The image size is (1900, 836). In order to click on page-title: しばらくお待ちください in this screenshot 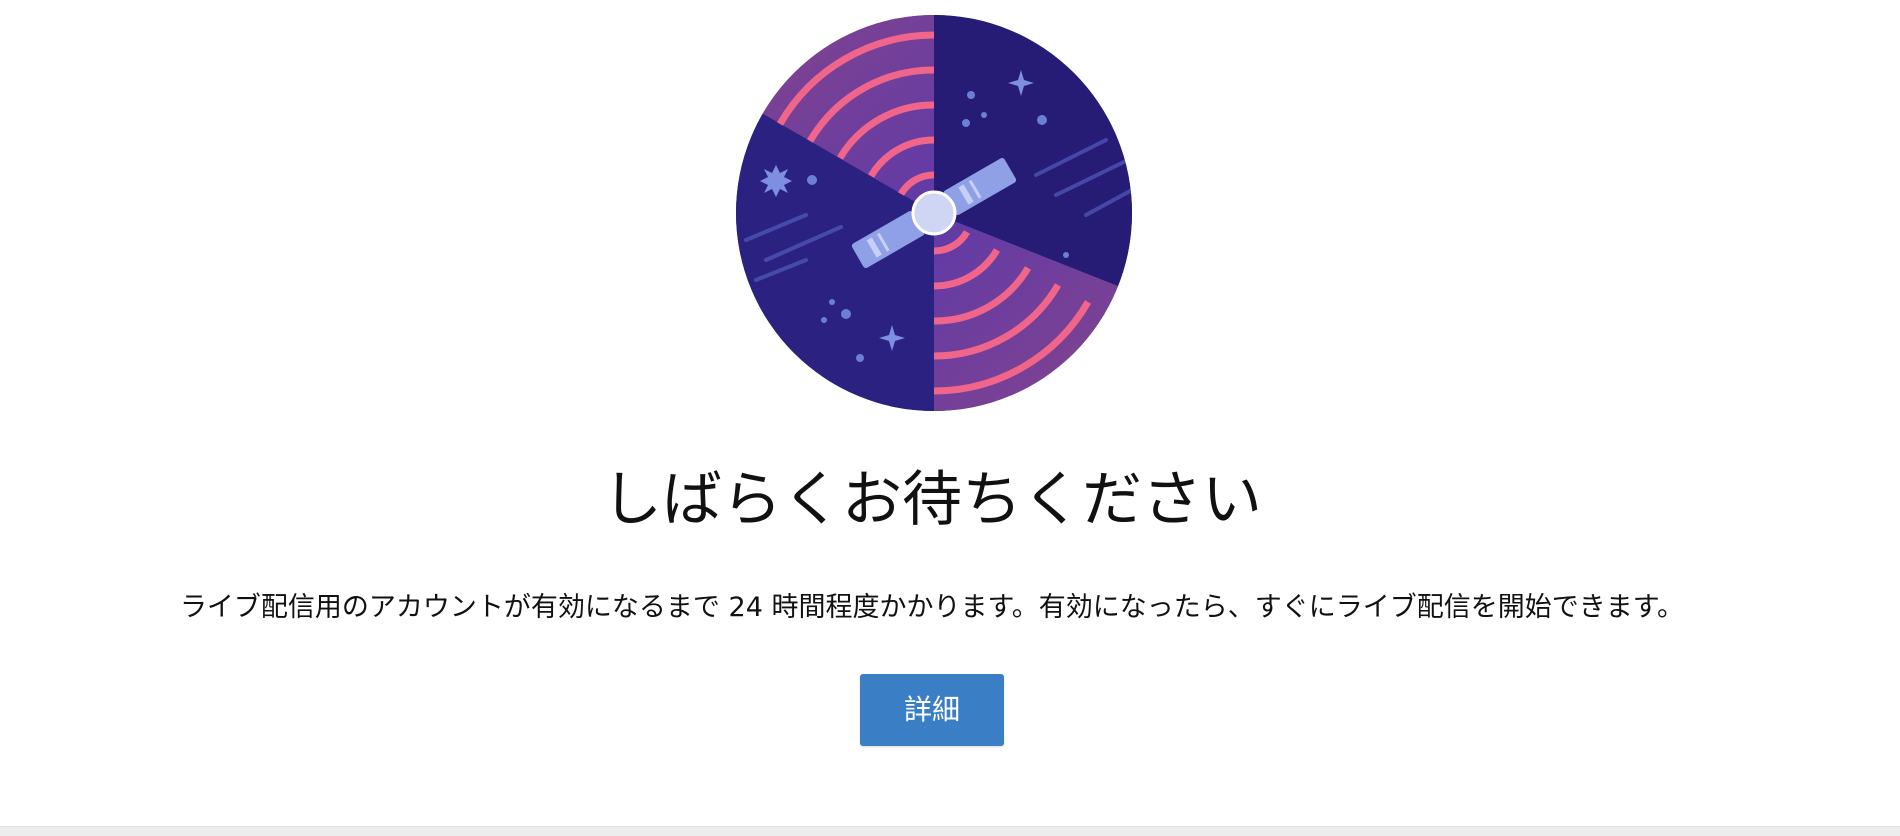, I will do `click(932, 500)`.